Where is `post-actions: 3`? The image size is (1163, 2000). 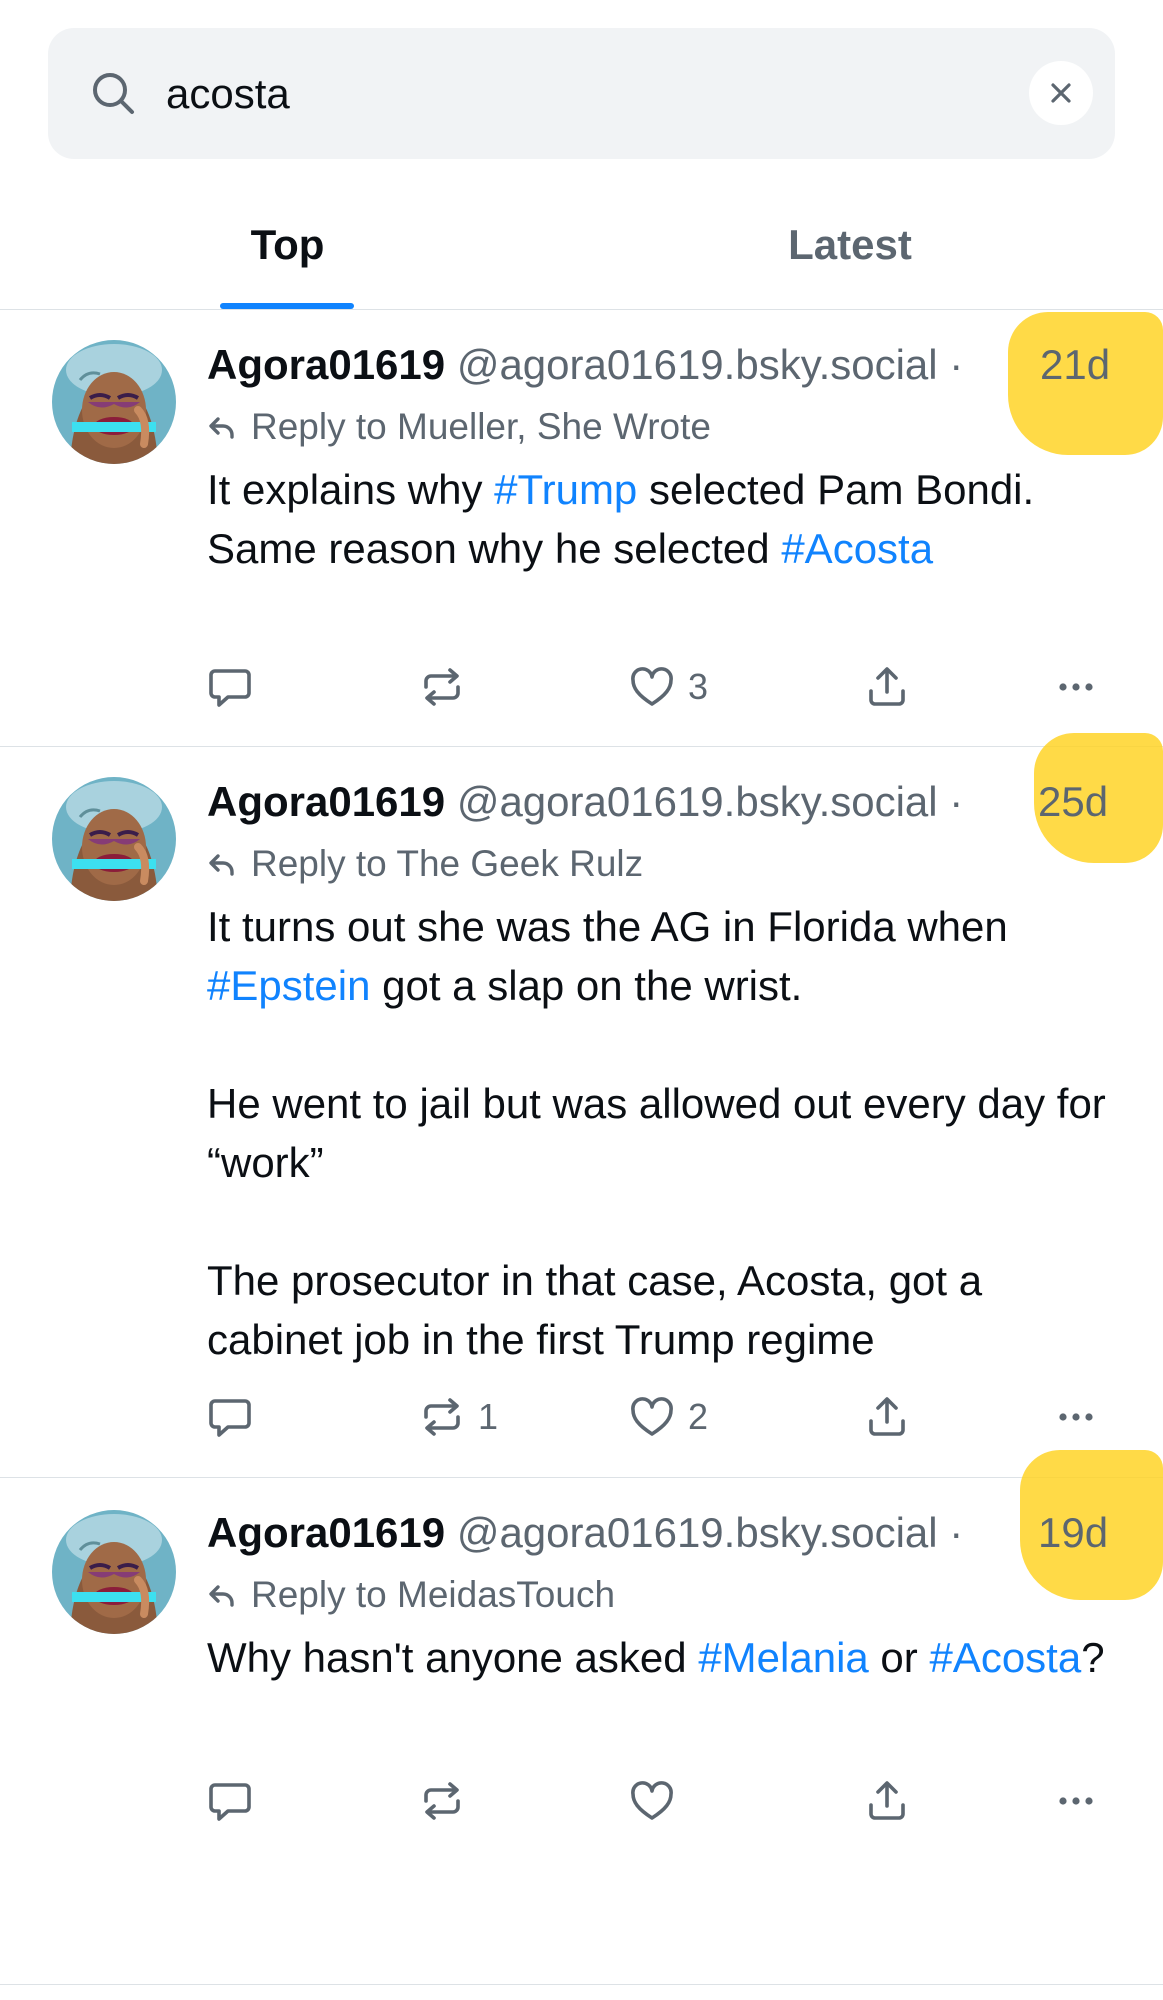
post-actions: 3 is located at coordinates (581, 687).